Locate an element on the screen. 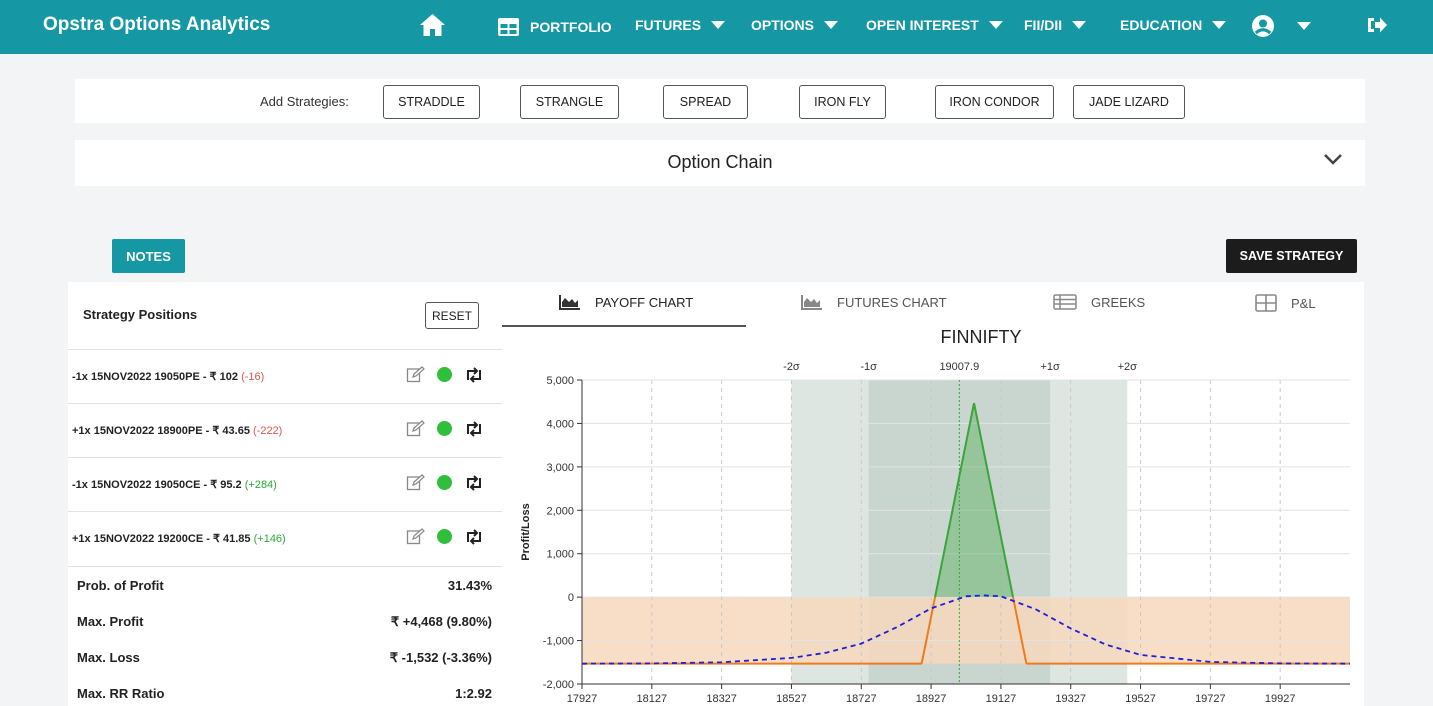 Image resolution: width=1433 pixels, height=706 pixels. save-strategy-button: SAVE STRATEGY is located at coordinates (1291, 256).